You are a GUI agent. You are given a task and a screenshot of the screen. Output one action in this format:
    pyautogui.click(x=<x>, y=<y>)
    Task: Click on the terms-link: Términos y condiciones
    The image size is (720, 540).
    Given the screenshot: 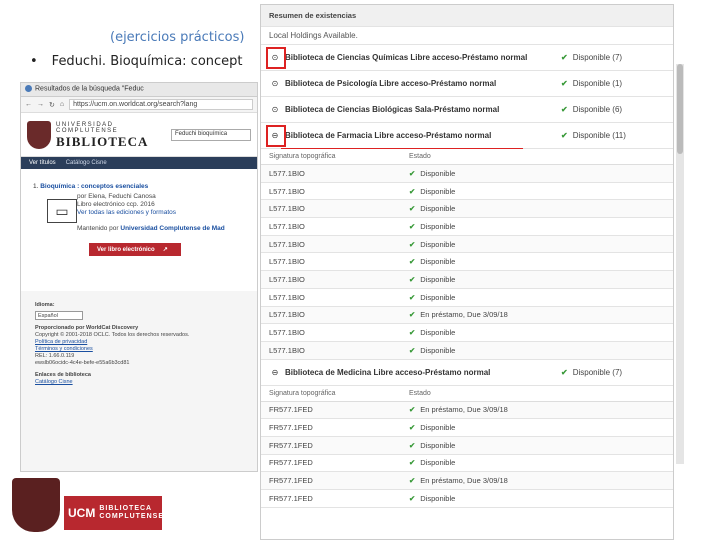 What is the action you would take?
    pyautogui.click(x=139, y=349)
    